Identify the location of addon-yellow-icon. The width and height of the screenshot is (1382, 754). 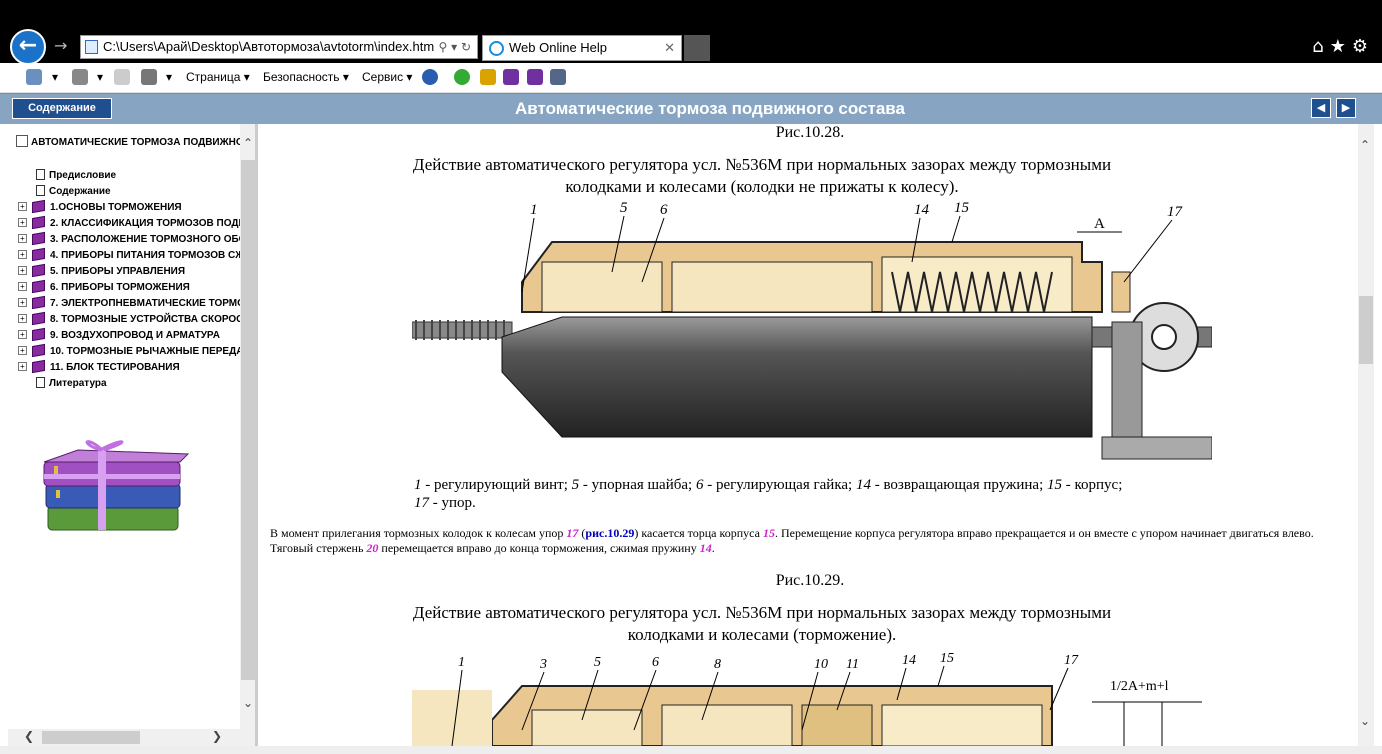
(488, 77).